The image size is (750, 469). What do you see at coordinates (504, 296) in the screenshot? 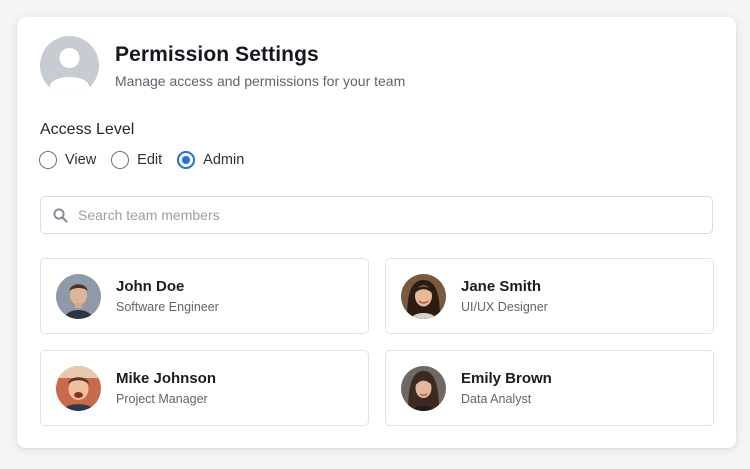
I see `member-info: Jane Smith UI/UX Designer` at bounding box center [504, 296].